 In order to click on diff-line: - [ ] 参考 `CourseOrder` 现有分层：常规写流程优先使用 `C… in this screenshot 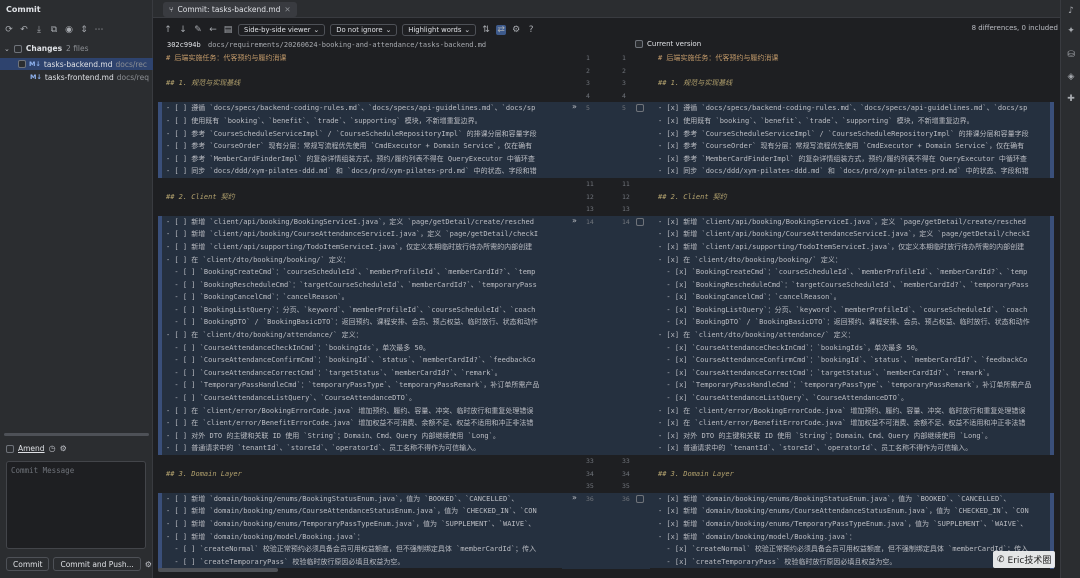, I will do `click(360, 146)`.